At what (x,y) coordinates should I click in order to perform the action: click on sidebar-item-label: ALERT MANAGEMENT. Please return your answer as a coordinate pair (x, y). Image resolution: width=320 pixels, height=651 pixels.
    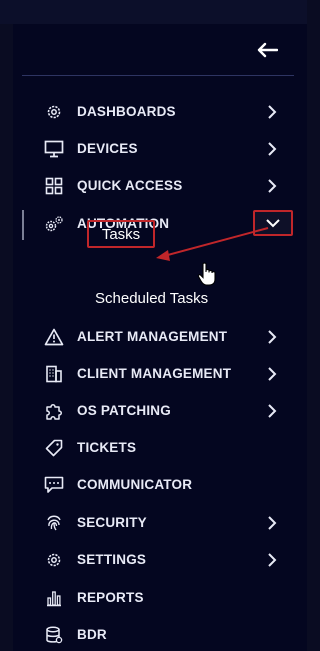
    Looking at the image, I should click on (152, 336).